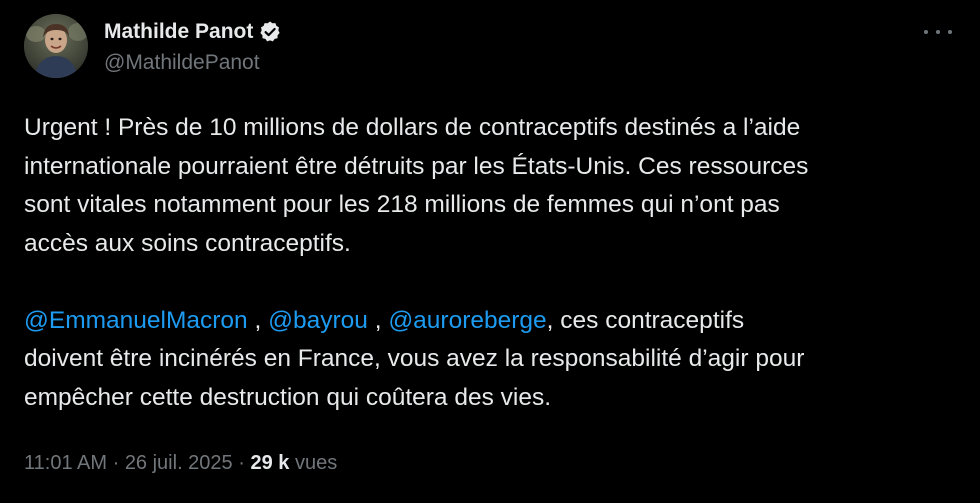  I want to click on verified-badge-icon, so click(270, 32).